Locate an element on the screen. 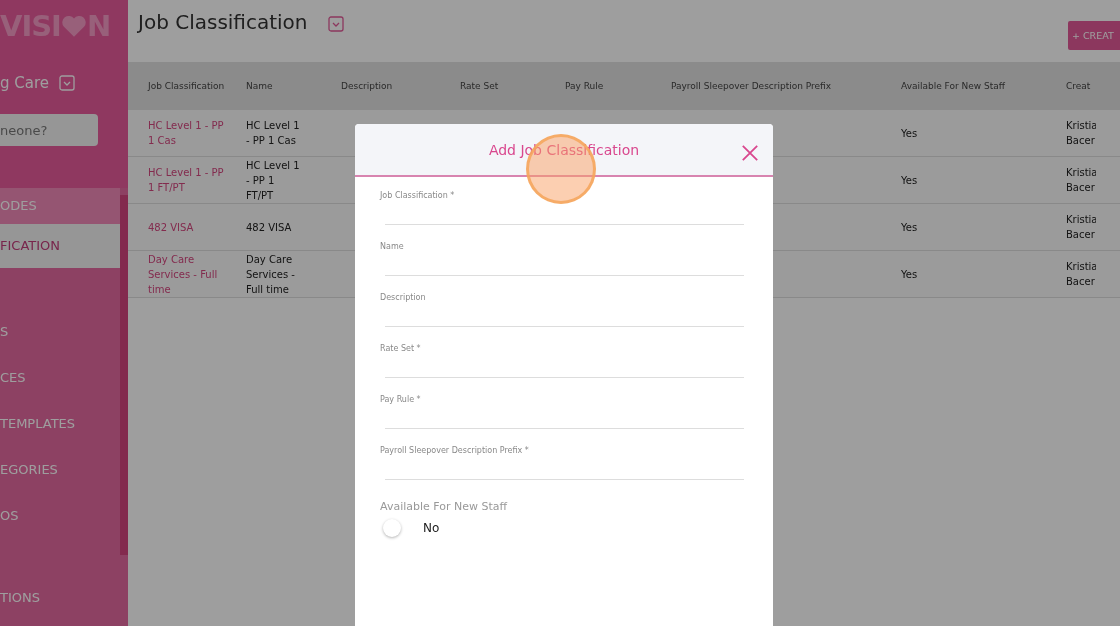 The image size is (1120, 626). nav-item: CES is located at coordinates (60, 378).